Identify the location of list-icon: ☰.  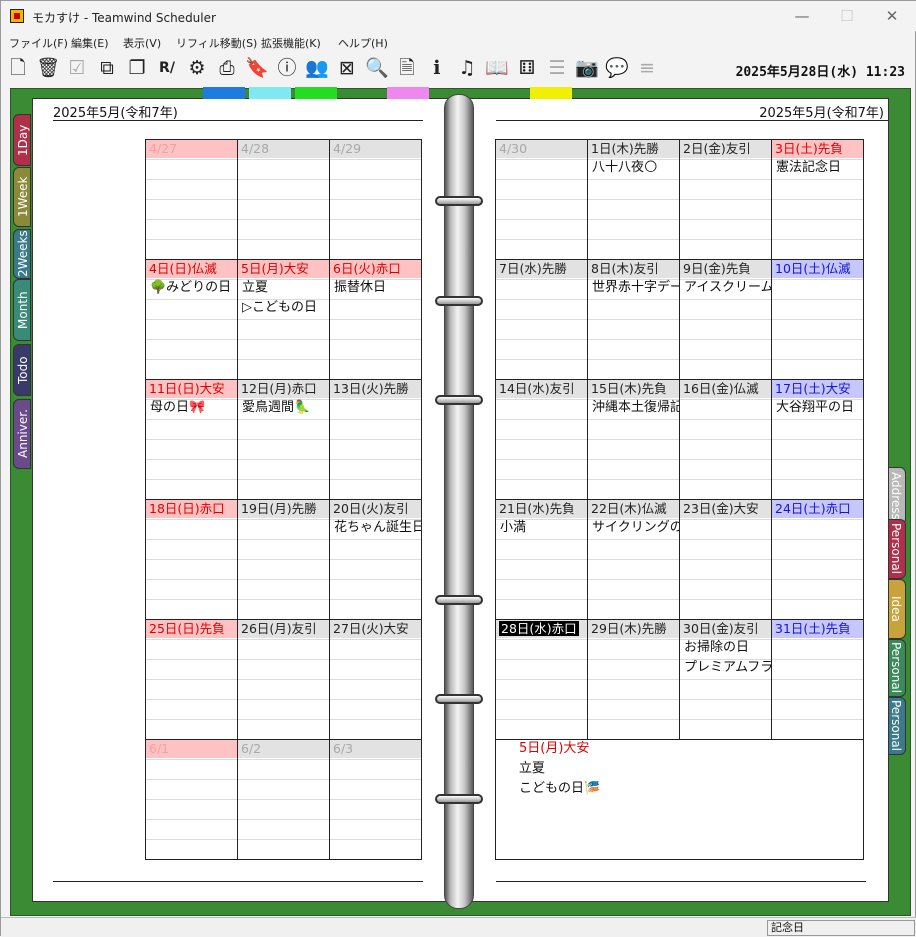
(557, 68).